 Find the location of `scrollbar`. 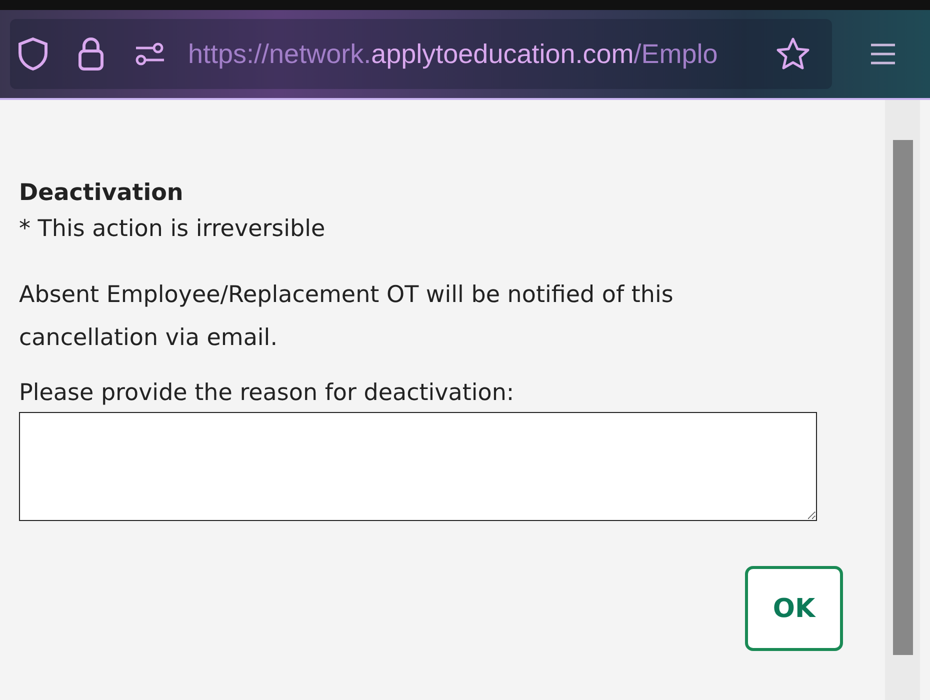

scrollbar is located at coordinates (902, 400).